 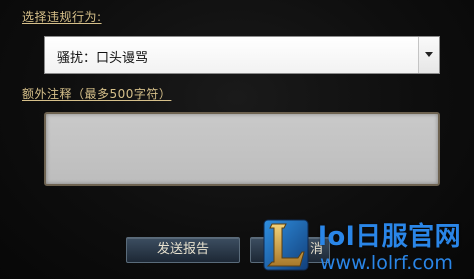 What do you see at coordinates (103, 58) in the screenshot?
I see `violation-selected-value: 骚扰：口头谩骂` at bounding box center [103, 58].